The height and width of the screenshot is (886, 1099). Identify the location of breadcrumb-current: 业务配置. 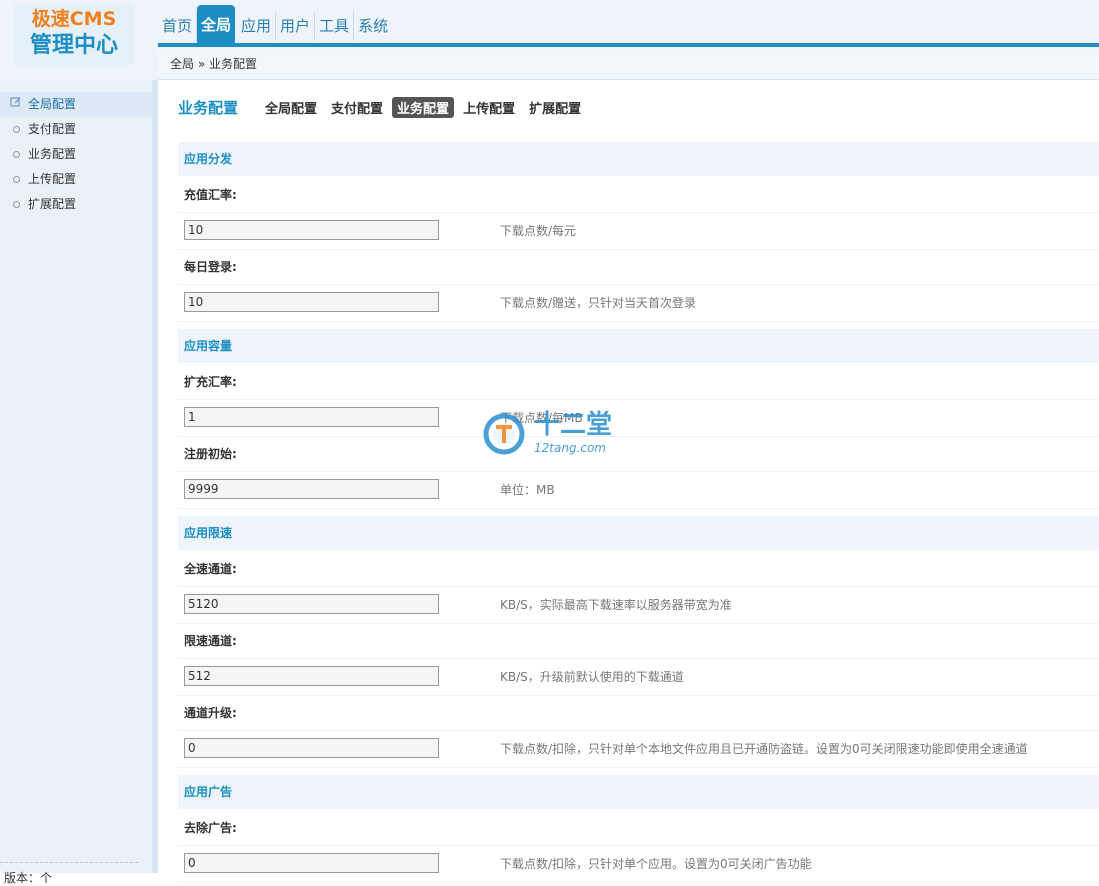
(233, 64).